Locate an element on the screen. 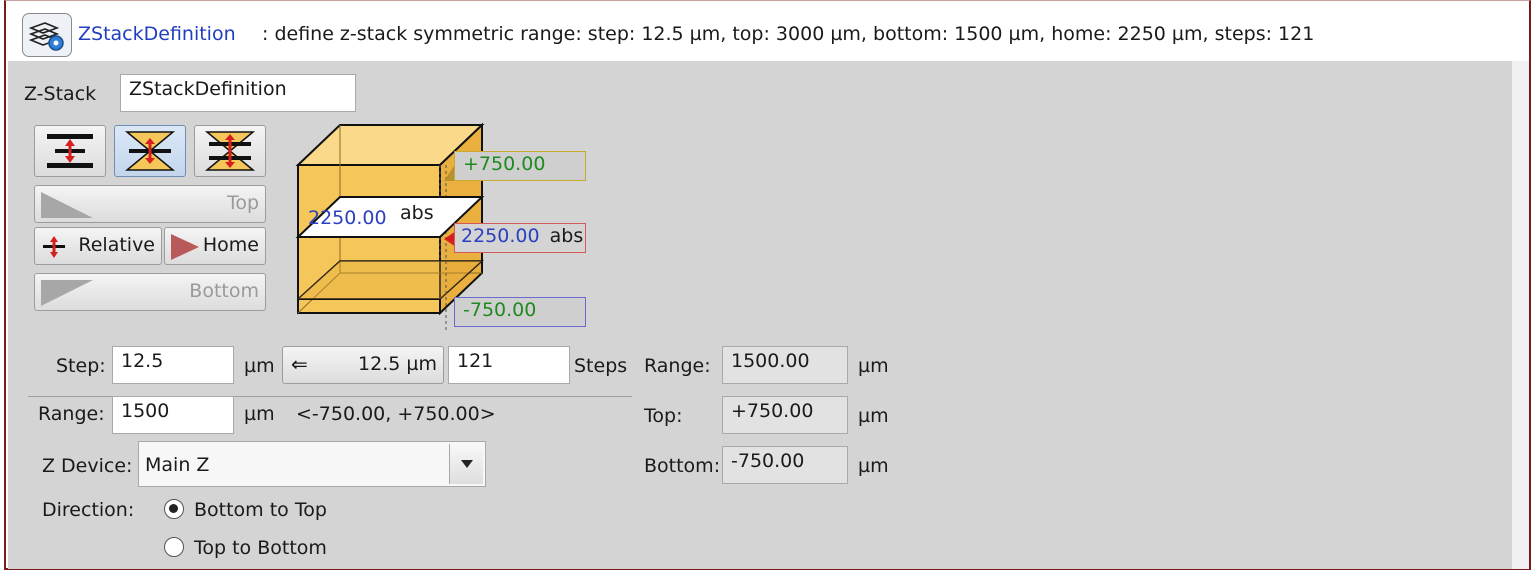  range-input: 1500 is located at coordinates (173, 415).